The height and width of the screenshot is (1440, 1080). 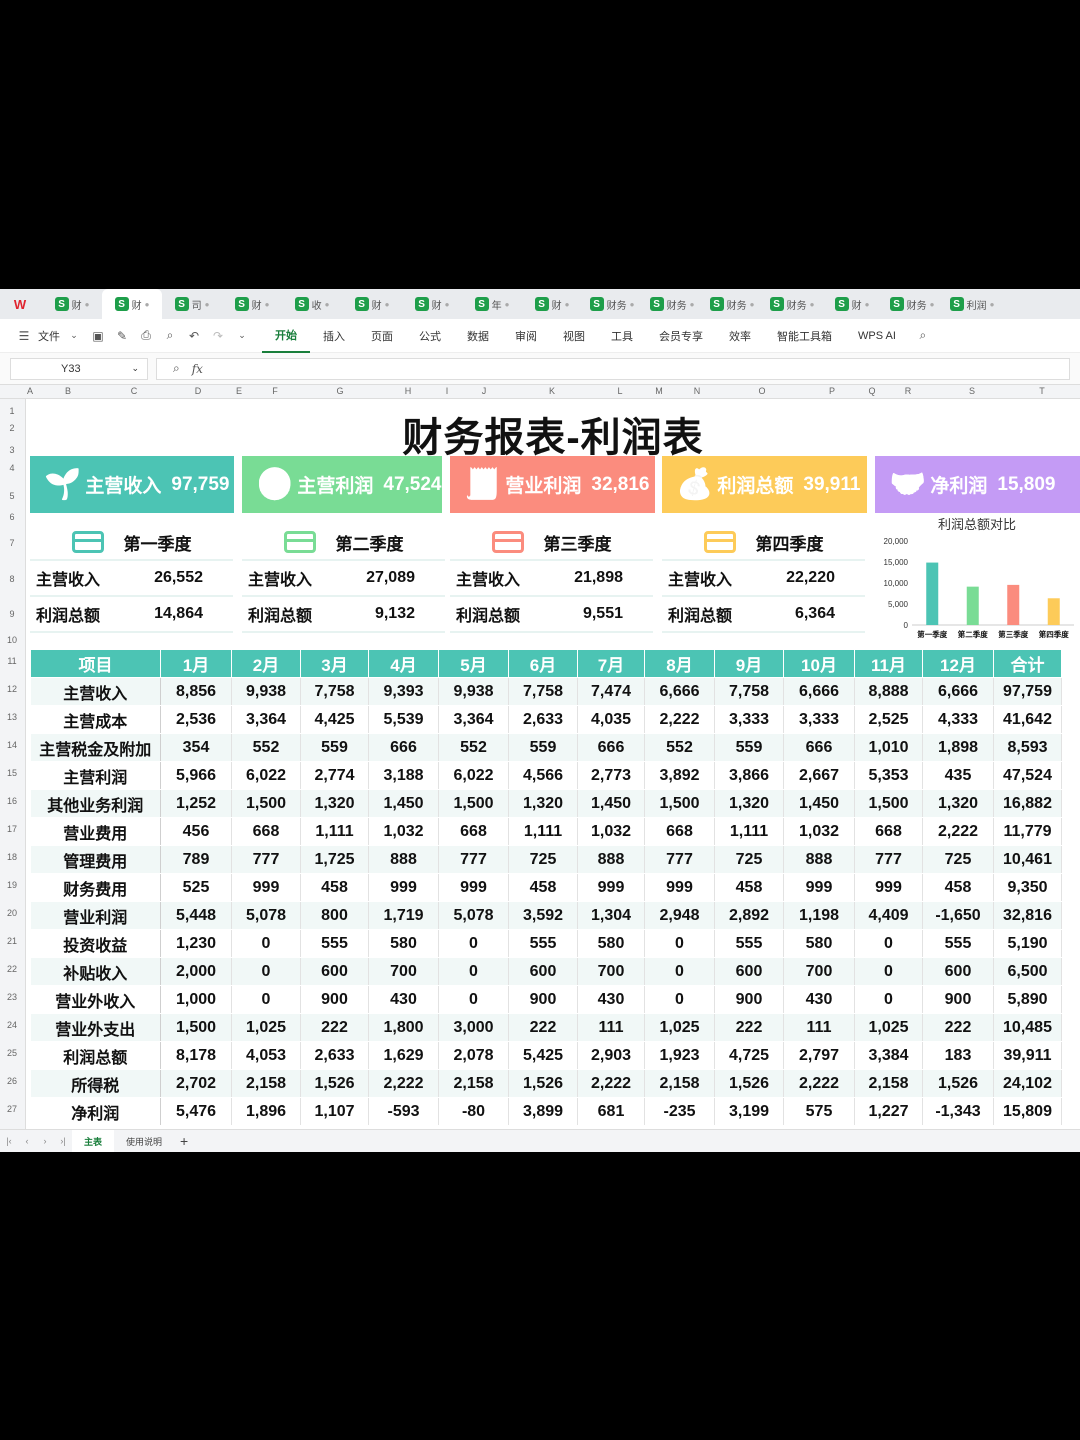 I want to click on table-cell: 4,053, so click(x=266, y=1055).